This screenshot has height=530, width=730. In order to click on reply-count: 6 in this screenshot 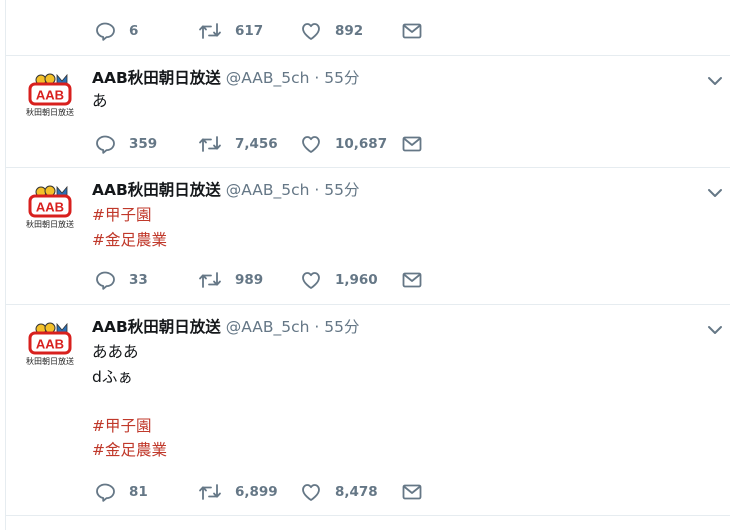, I will do `click(134, 31)`.